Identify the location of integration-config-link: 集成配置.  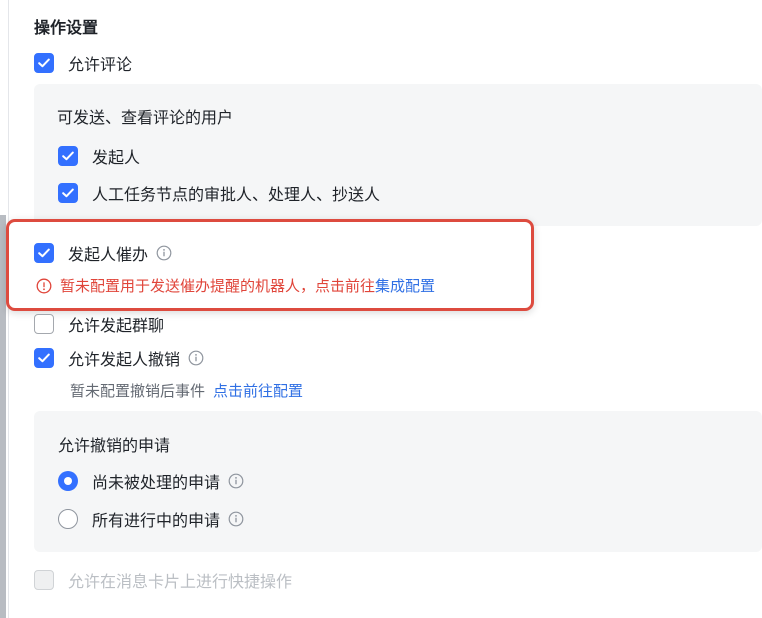
(405, 285).